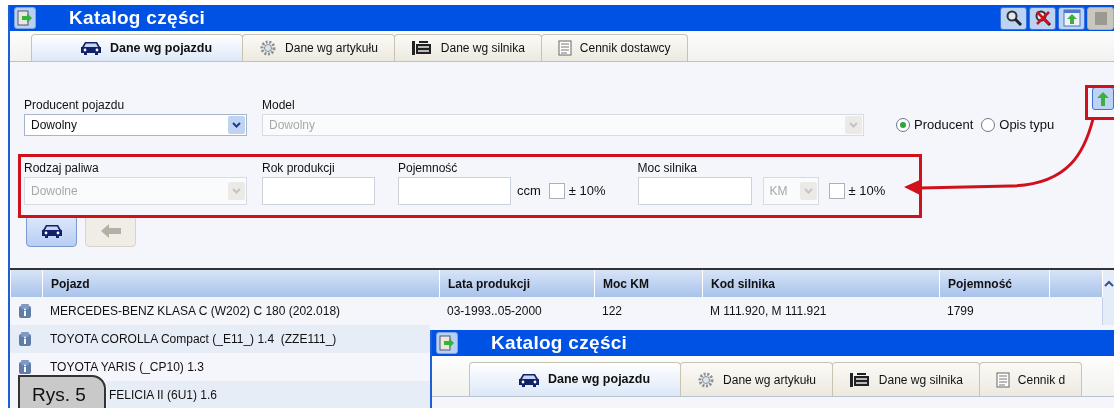 The height and width of the screenshot is (408, 1114). What do you see at coordinates (960, 311) in the screenshot?
I see `table-cell-text: 1799` at bounding box center [960, 311].